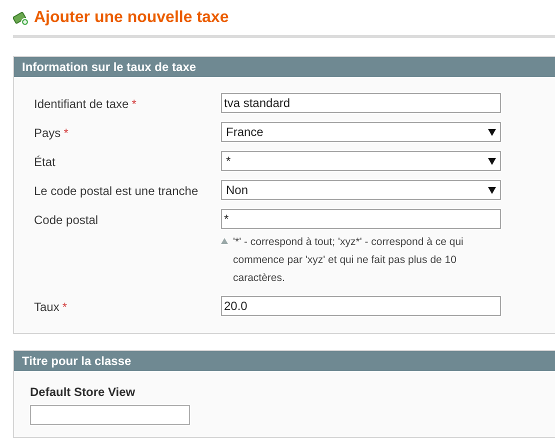 This screenshot has width=555, height=445. What do you see at coordinates (116, 191) in the screenshot?
I see `field-label: Le code postal est une tranche` at bounding box center [116, 191].